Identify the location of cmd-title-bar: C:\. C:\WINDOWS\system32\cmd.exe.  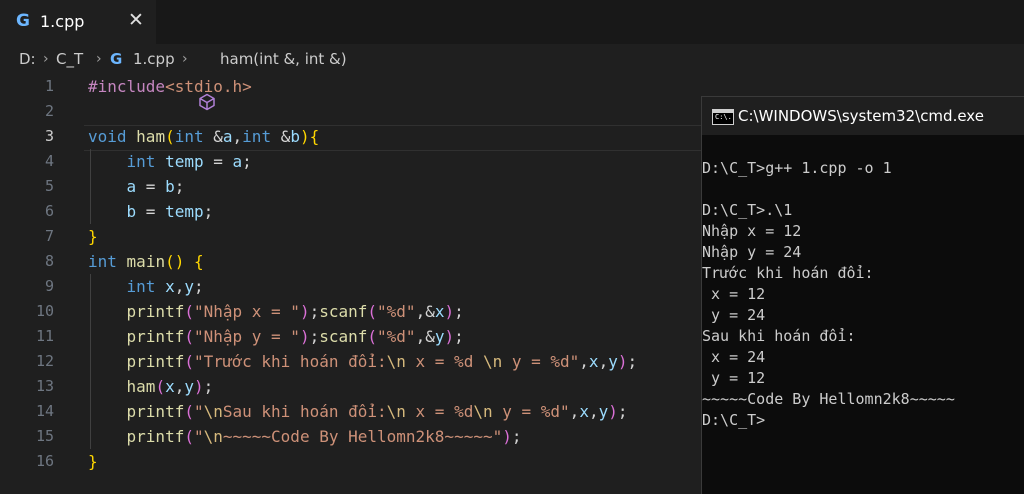
(863, 116).